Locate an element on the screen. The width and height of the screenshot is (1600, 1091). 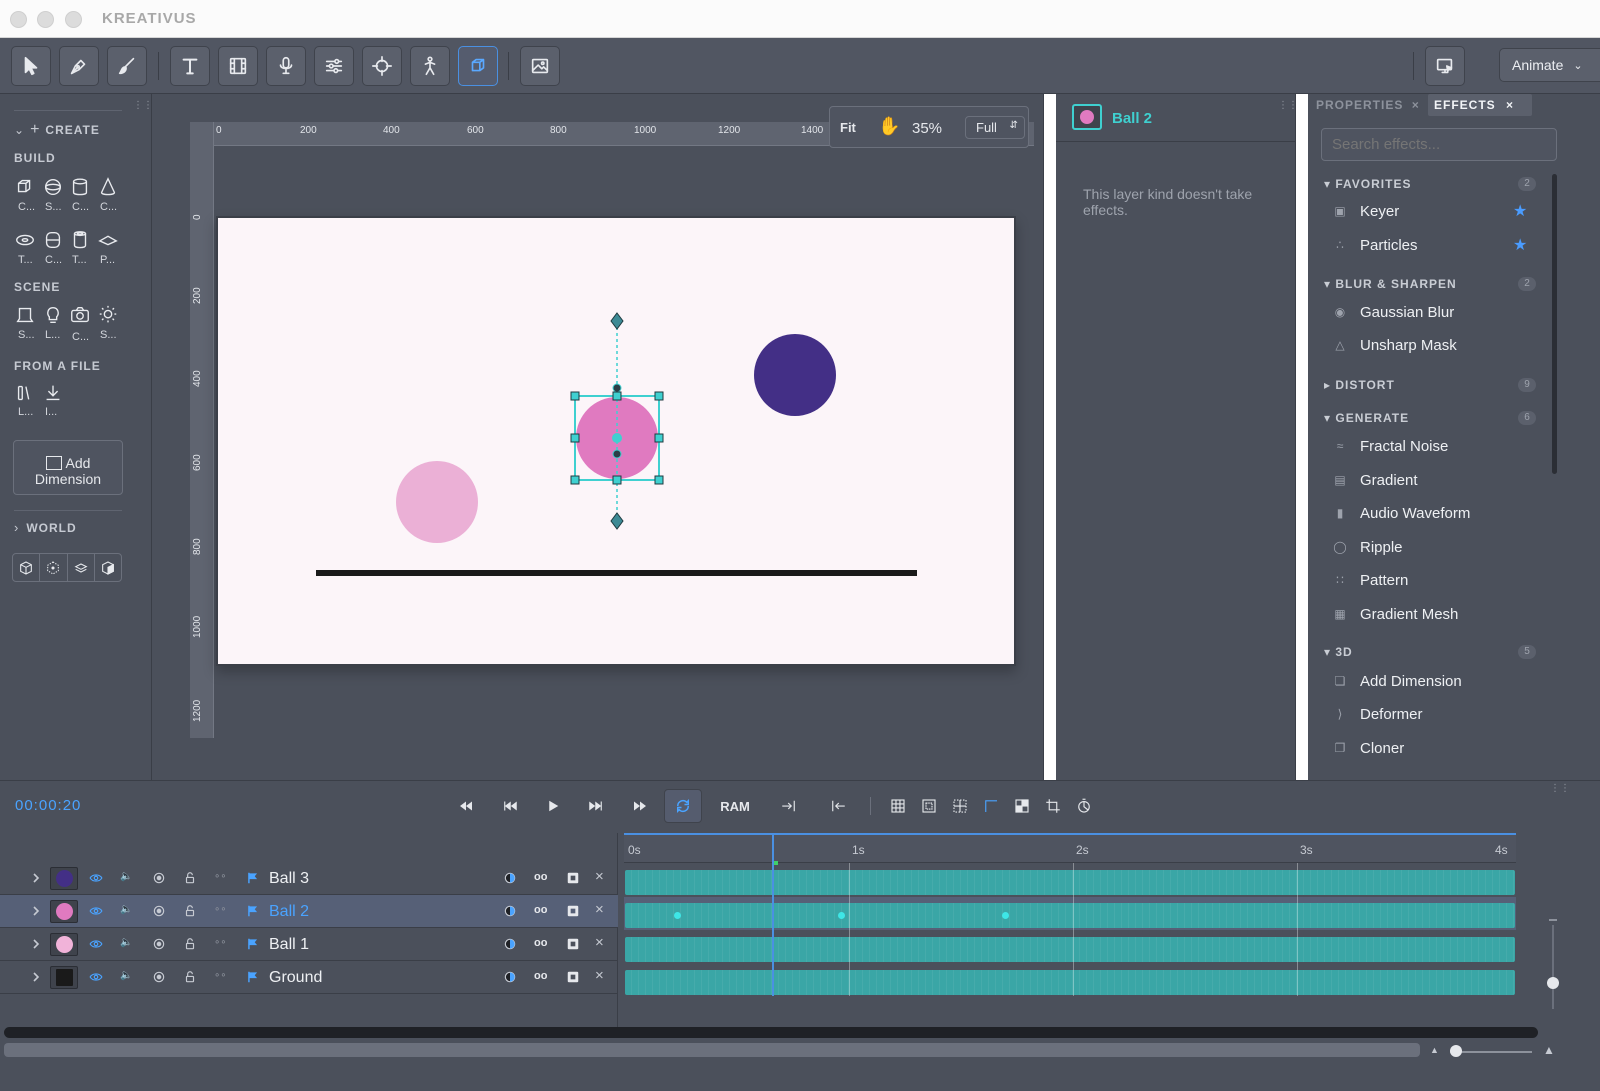
star-favorite-icon: ★ is located at coordinates (1520, 245).